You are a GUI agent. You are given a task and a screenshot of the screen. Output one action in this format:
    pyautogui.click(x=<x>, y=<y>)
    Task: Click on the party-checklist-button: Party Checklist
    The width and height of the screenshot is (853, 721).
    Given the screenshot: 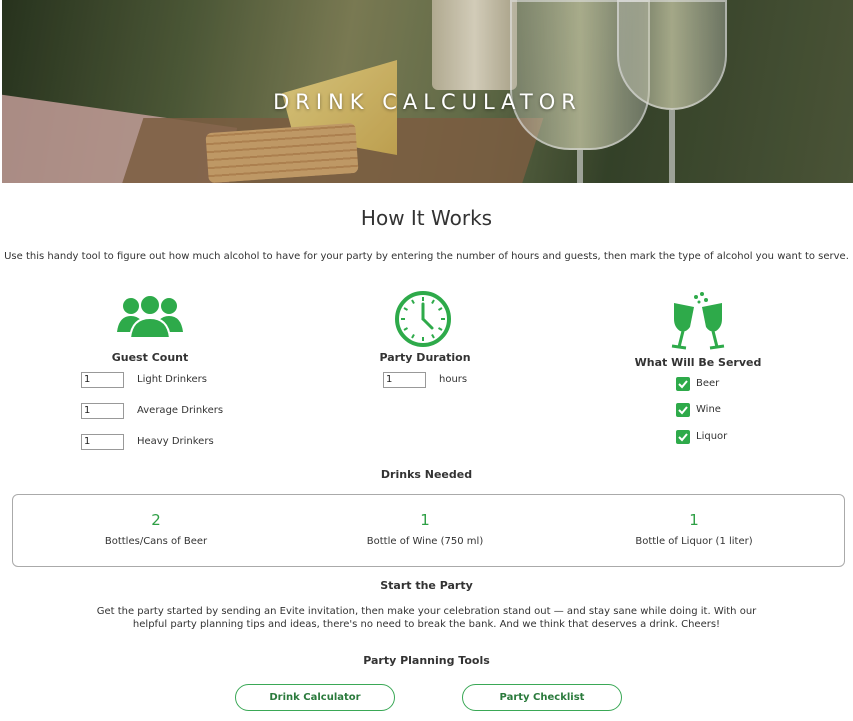 What is the action you would take?
    pyautogui.click(x=542, y=697)
    